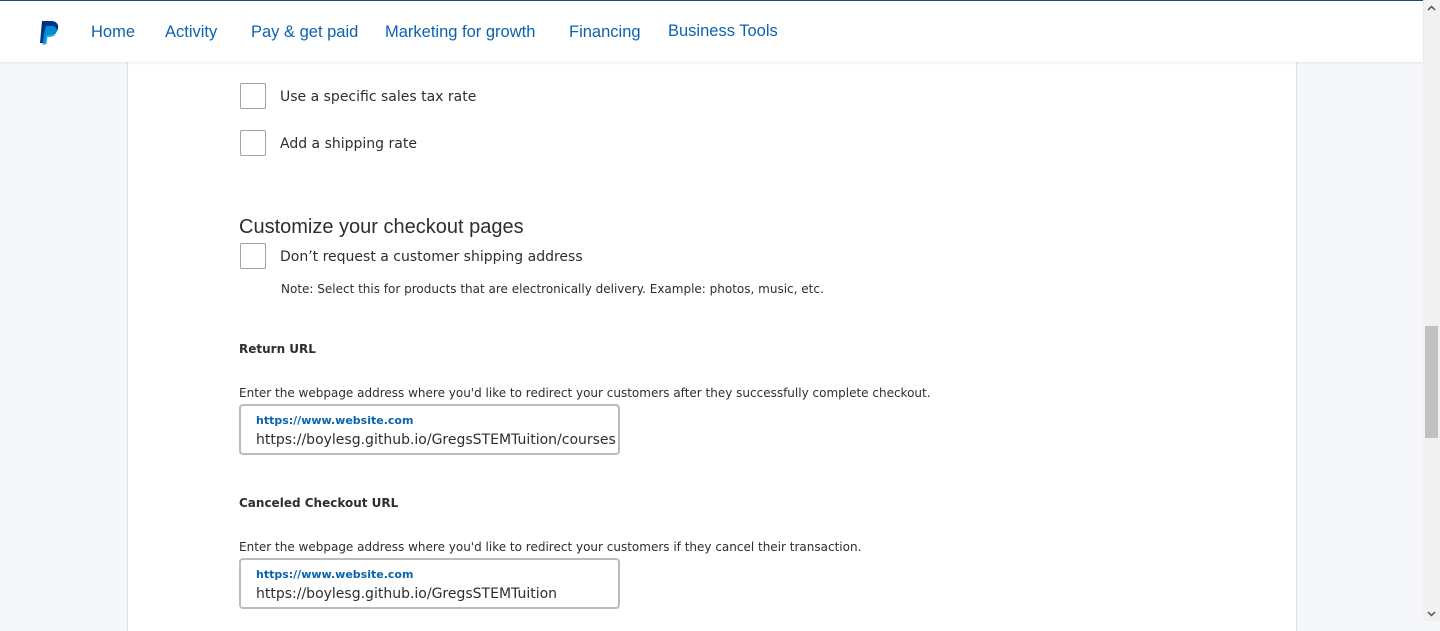 The height and width of the screenshot is (631, 1440). I want to click on page-scrollbar, so click(1431, 310).